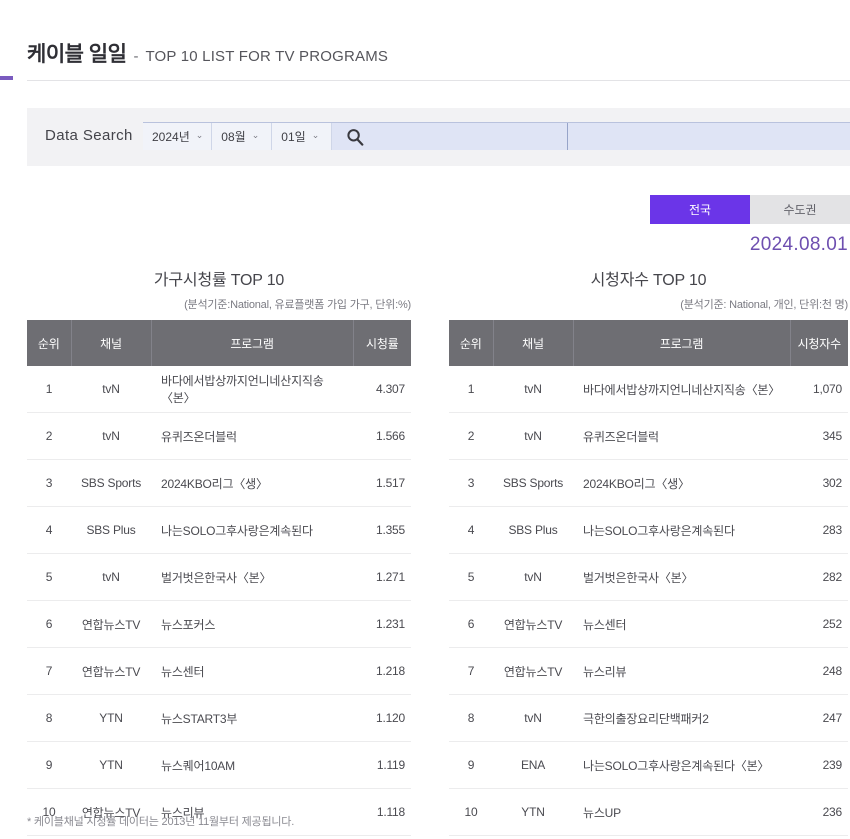 The image size is (850, 839). What do you see at coordinates (681, 671) in the screenshot?
I see `cell-program: 뉴스리뷰` at bounding box center [681, 671].